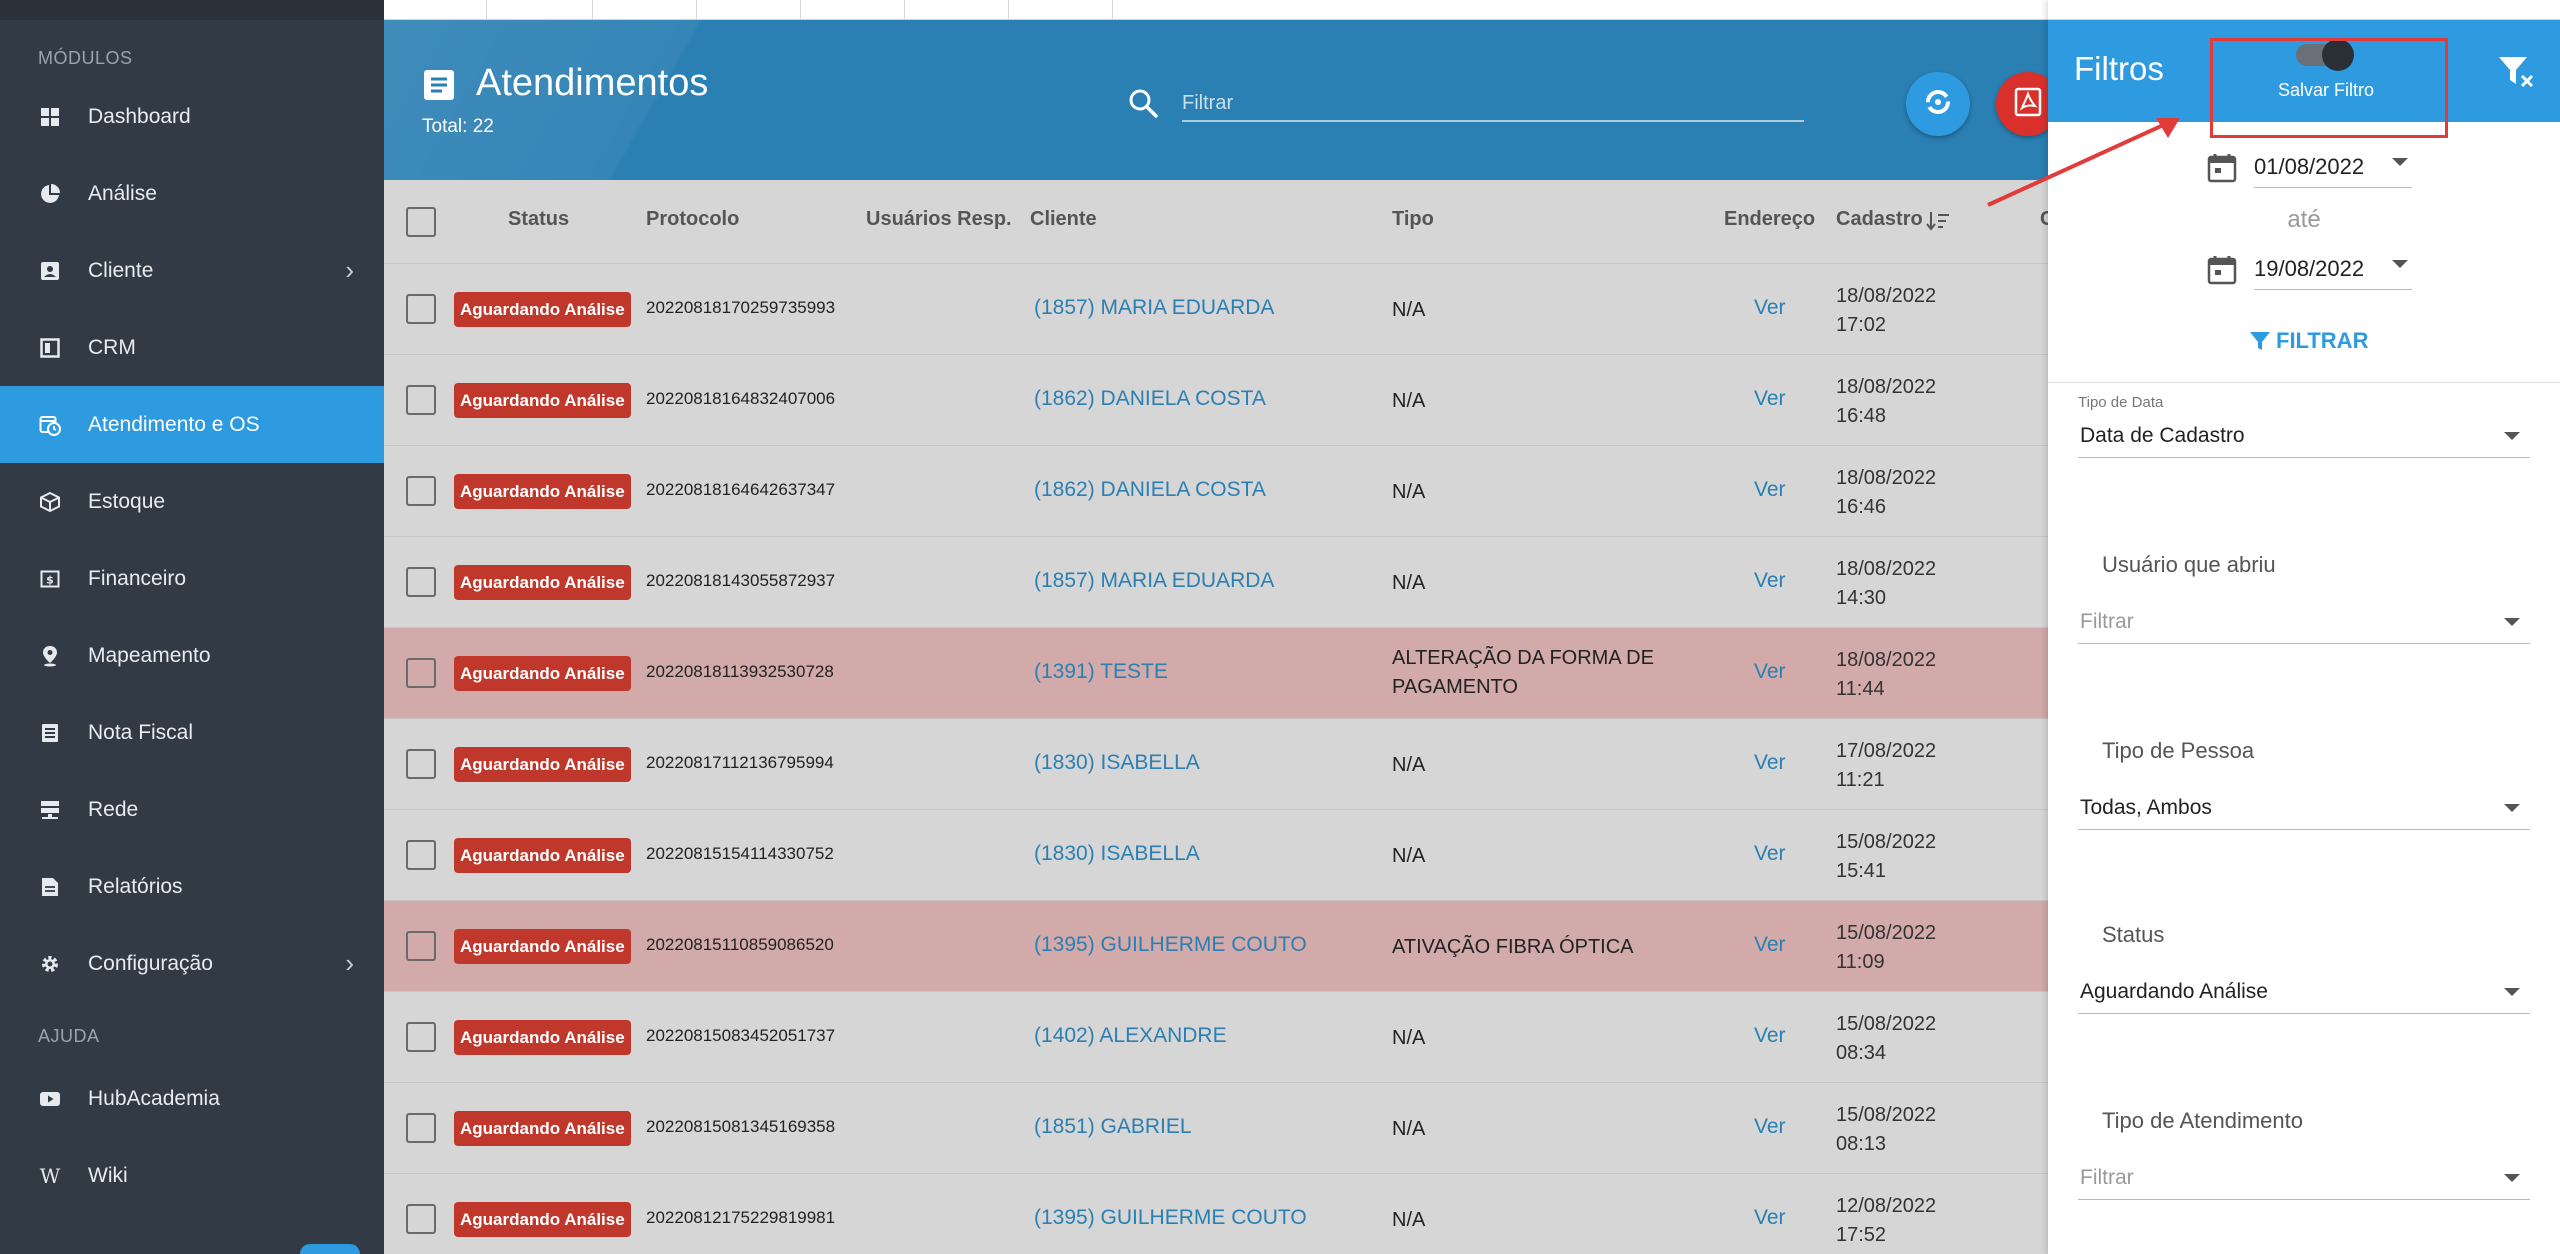 Image resolution: width=2560 pixels, height=1254 pixels. Describe the element at coordinates (1938, 223) in the screenshot. I see `sort-desc-icon` at that location.